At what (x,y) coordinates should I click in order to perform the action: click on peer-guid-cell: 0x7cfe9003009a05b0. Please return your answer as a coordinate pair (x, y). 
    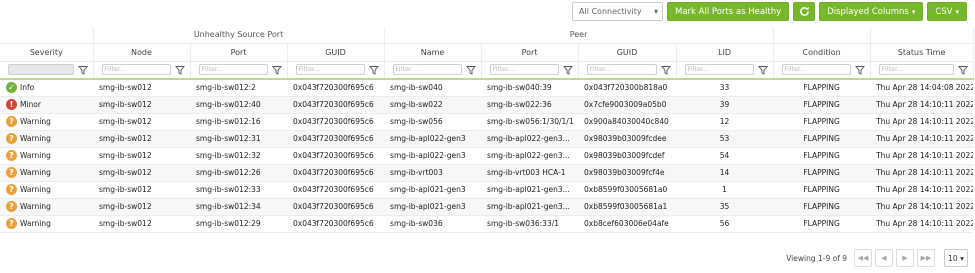
    Looking at the image, I should click on (627, 105).